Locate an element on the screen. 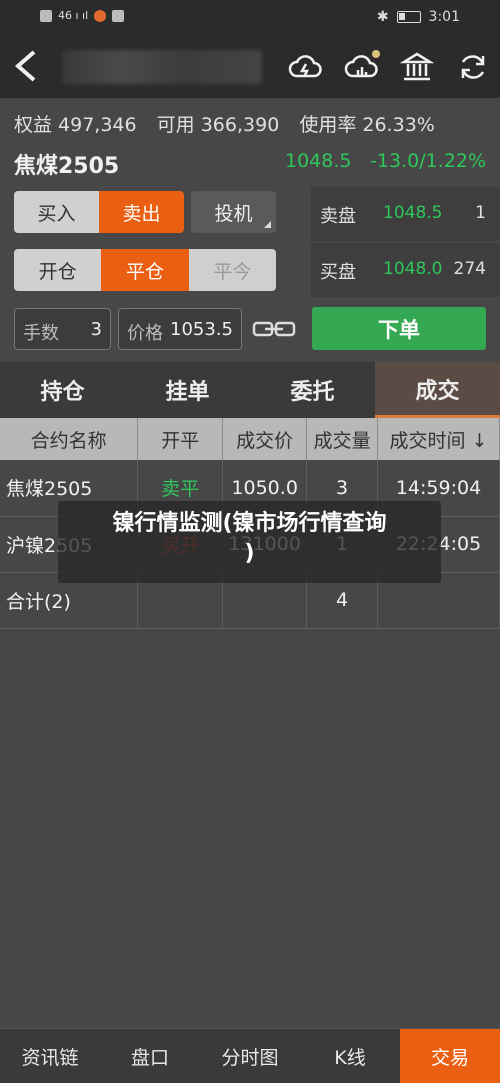 The image size is (500, 1083). nav-kline: K线 is located at coordinates (350, 1056).